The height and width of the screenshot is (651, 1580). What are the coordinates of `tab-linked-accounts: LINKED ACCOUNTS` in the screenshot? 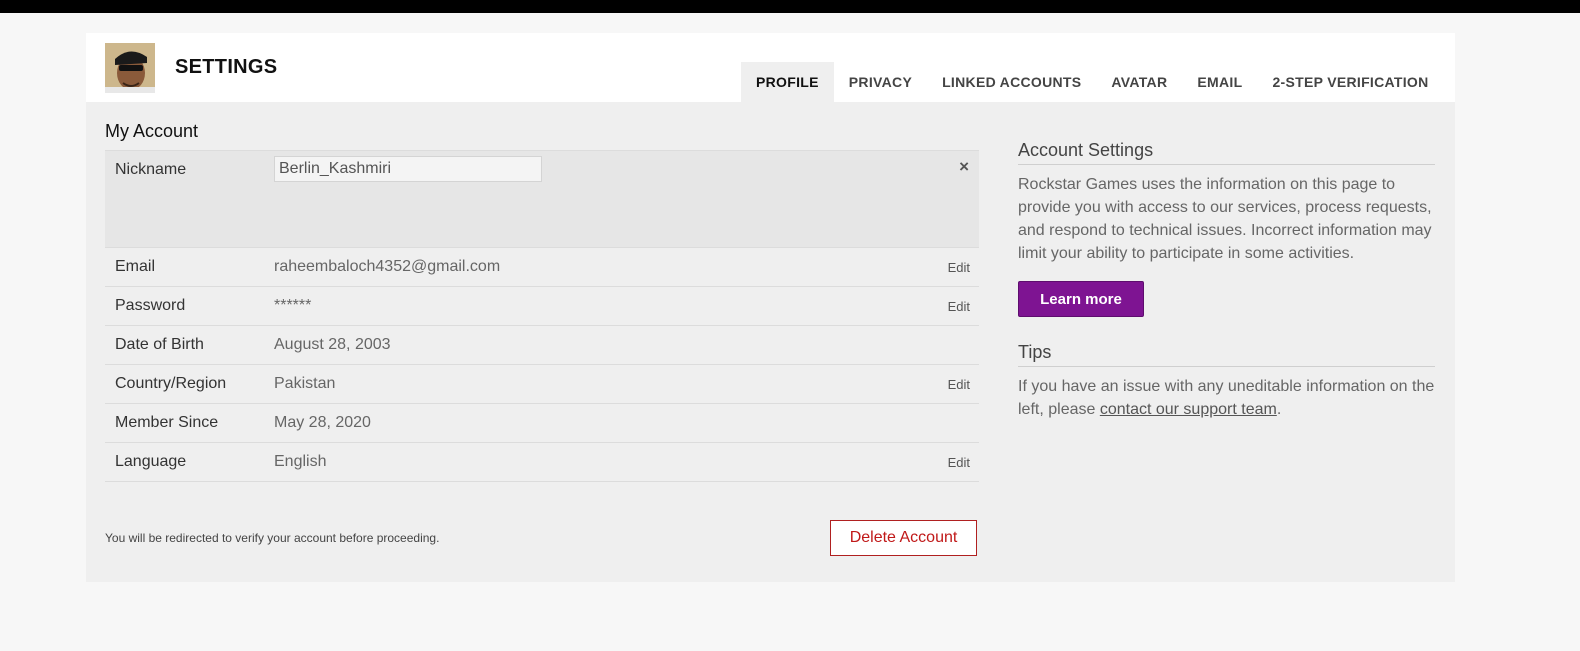 It's located at (1011, 82).